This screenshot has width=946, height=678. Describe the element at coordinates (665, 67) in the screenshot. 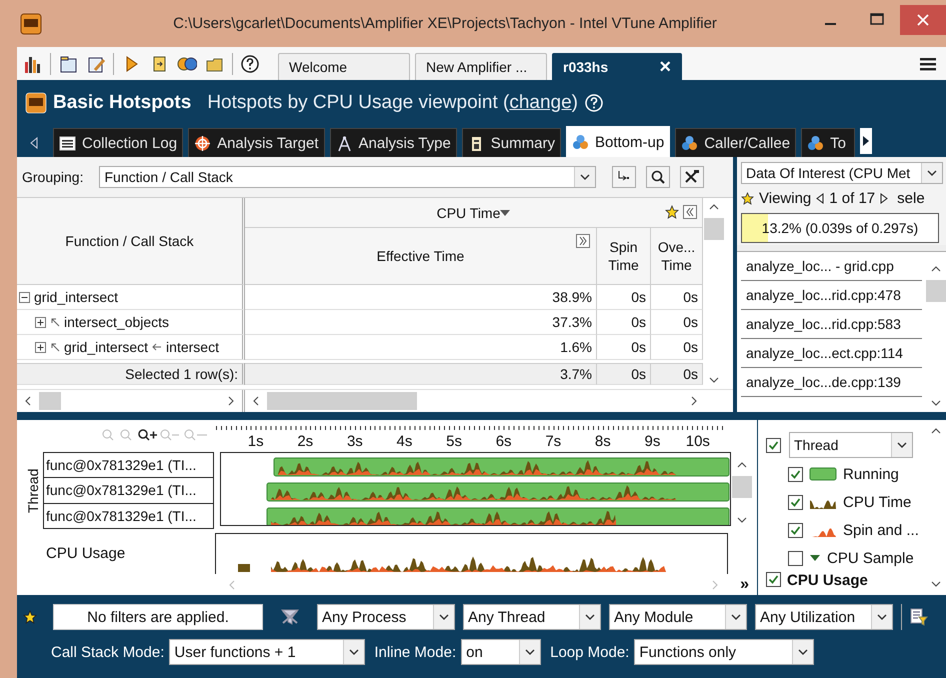

I see `tab-close-button: ×` at that location.